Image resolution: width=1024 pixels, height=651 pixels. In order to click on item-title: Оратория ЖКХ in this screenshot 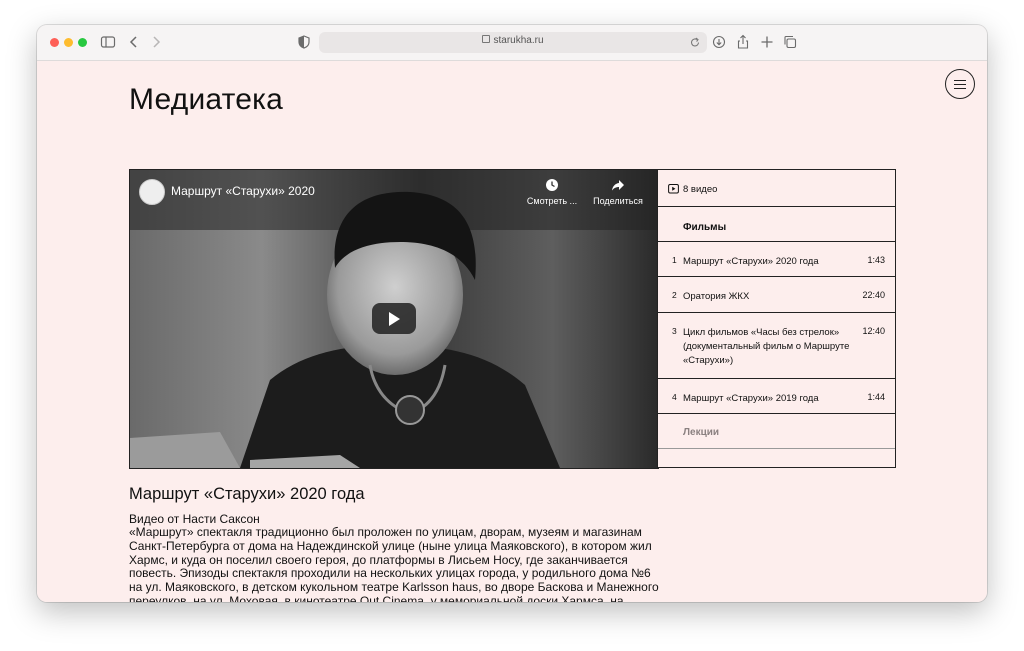, I will do `click(716, 296)`.